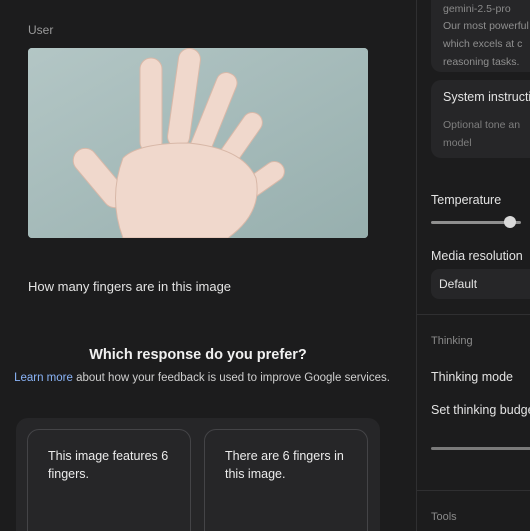 The width and height of the screenshot is (530, 531). I want to click on model-name: gemini-2.5-pro, so click(477, 9).